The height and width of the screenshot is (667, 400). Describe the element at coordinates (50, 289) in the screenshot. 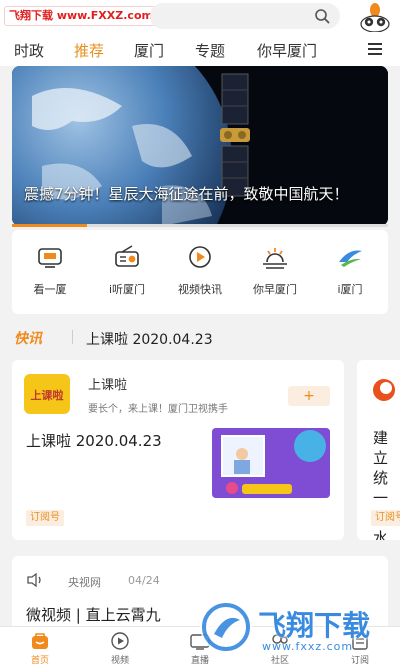

I see `quick-link-label: 看一厦` at that location.